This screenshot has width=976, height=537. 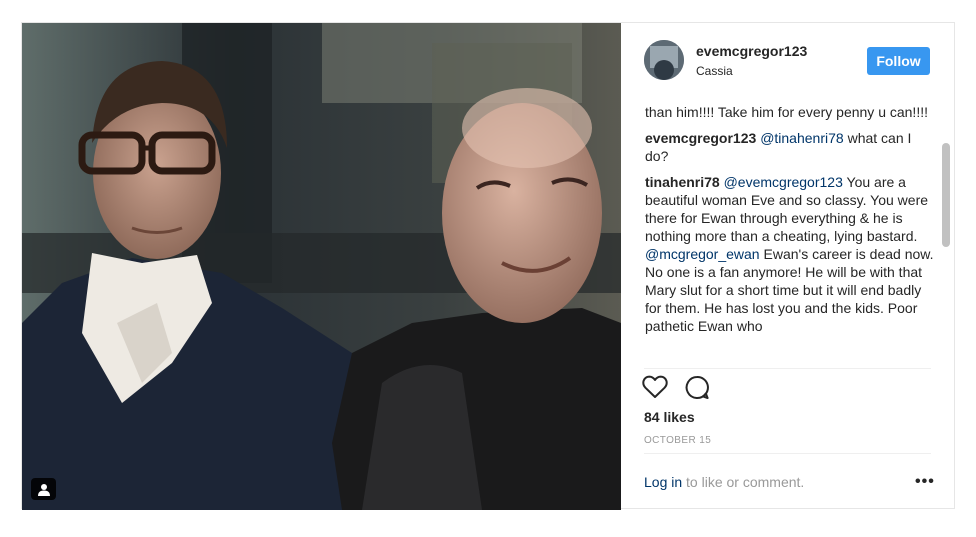 I want to click on comment-username: tinahenri78, so click(x=682, y=182).